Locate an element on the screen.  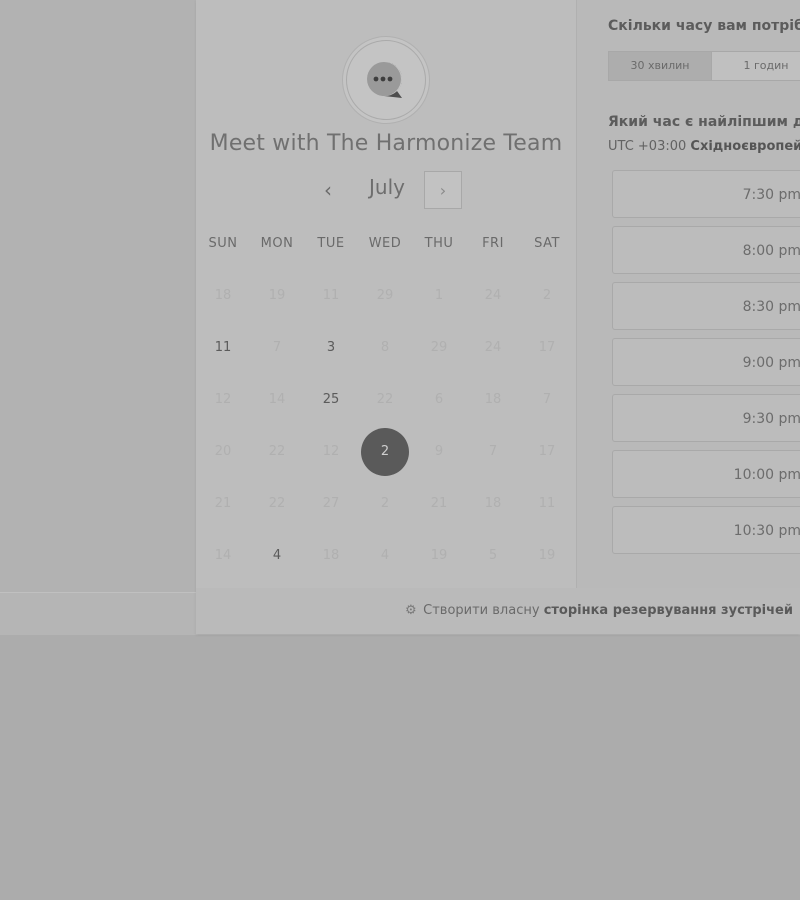
time-heading: Який час є найліпшим дл is located at coordinates (704, 122).